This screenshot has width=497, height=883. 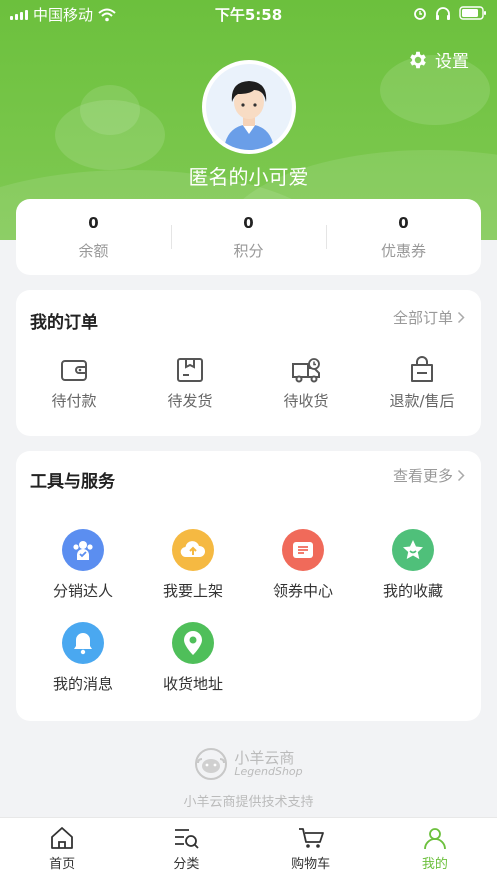 I want to click on stat-label: 积分, so click(x=248, y=250).